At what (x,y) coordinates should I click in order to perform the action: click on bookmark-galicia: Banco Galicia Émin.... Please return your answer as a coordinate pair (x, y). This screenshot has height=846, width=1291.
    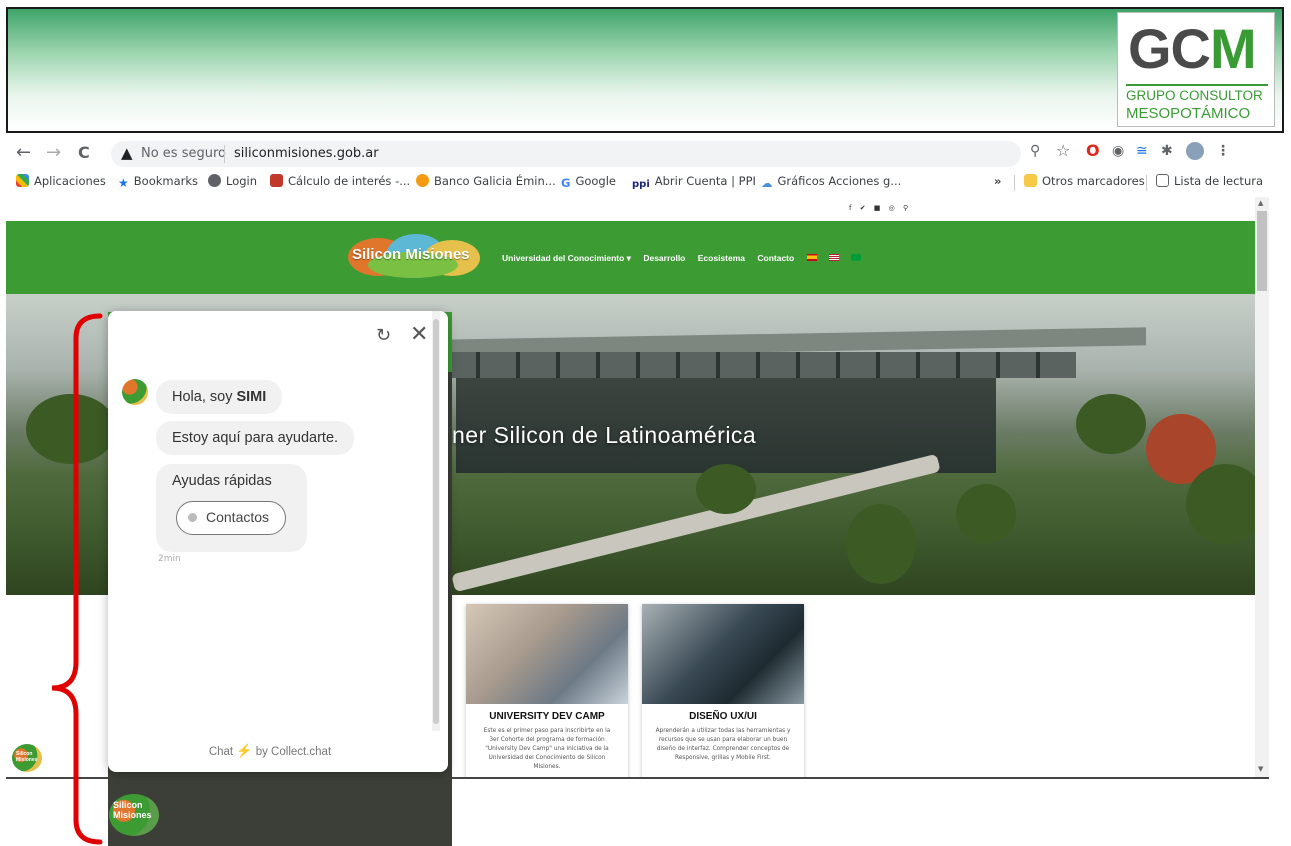
    Looking at the image, I should click on (486, 181).